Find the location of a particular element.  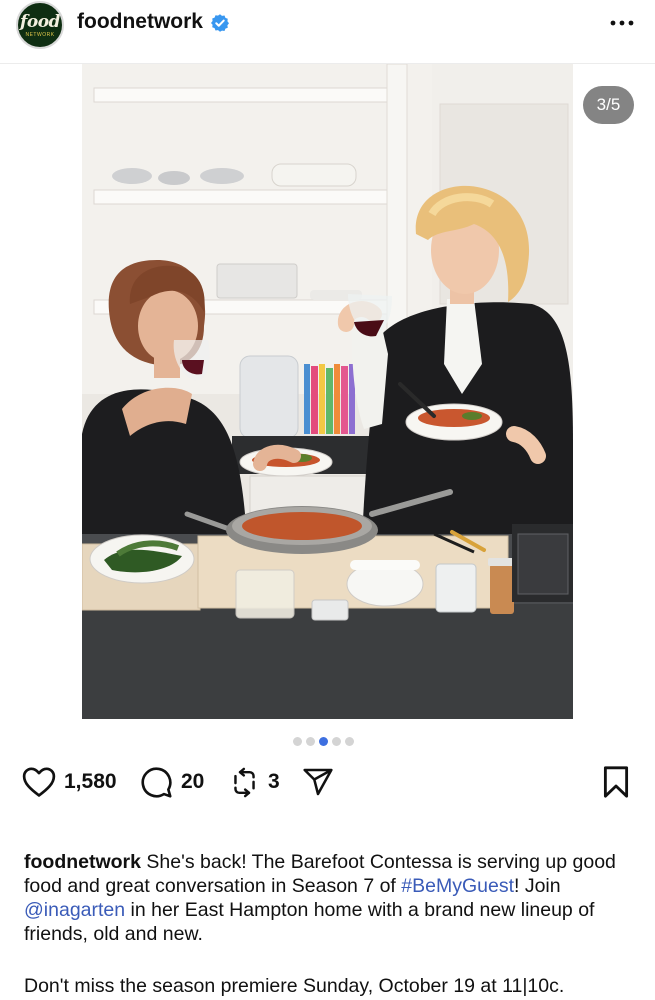

carousel-indicator is located at coordinates (323, 742).